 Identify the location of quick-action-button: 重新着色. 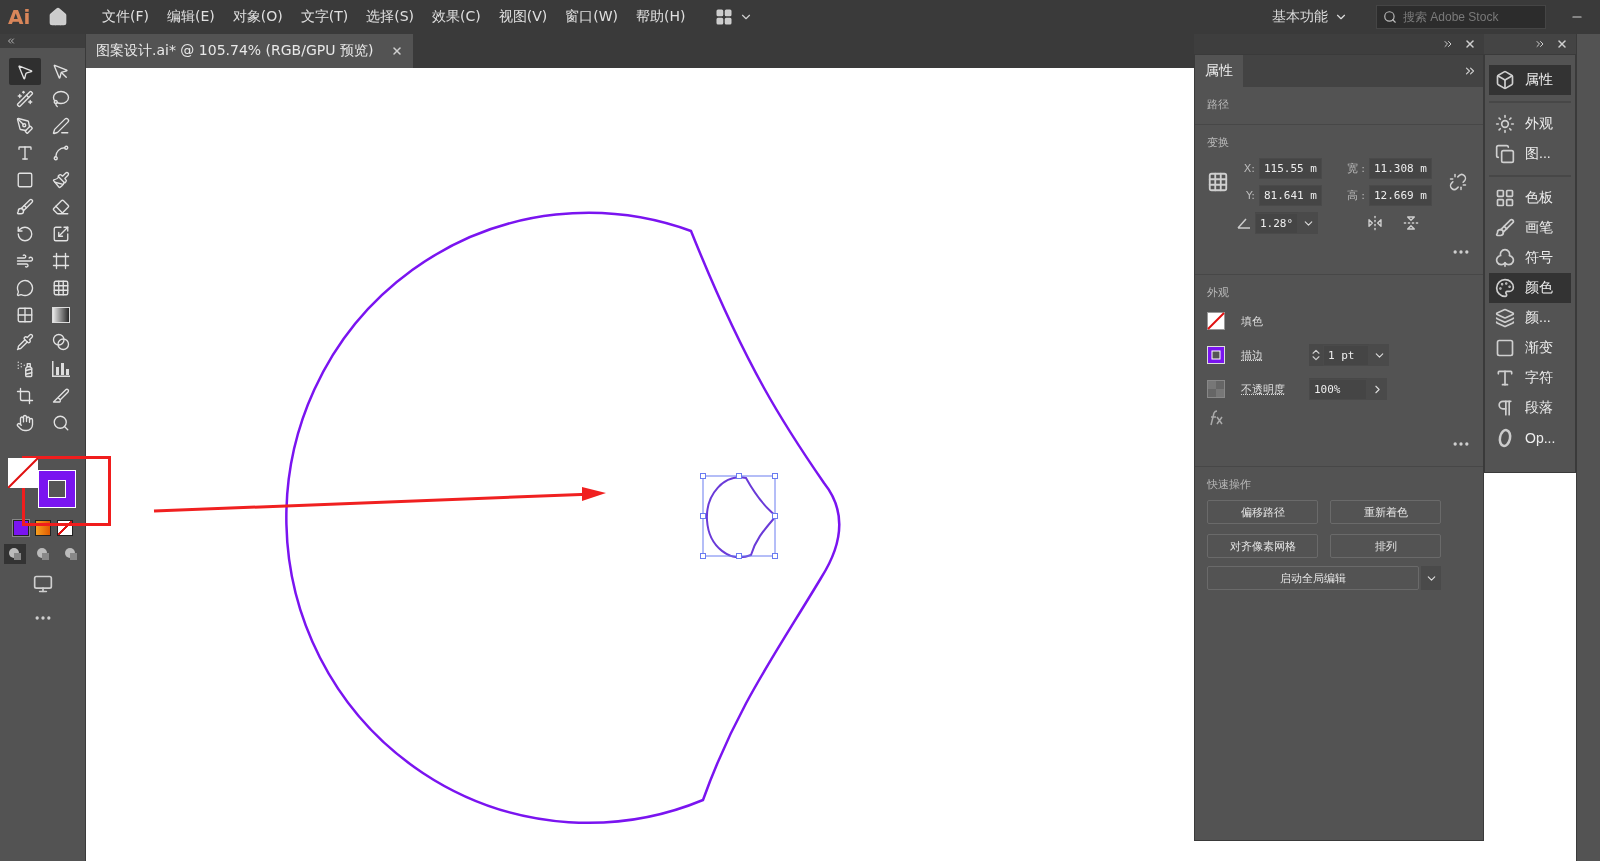
(1385, 512).